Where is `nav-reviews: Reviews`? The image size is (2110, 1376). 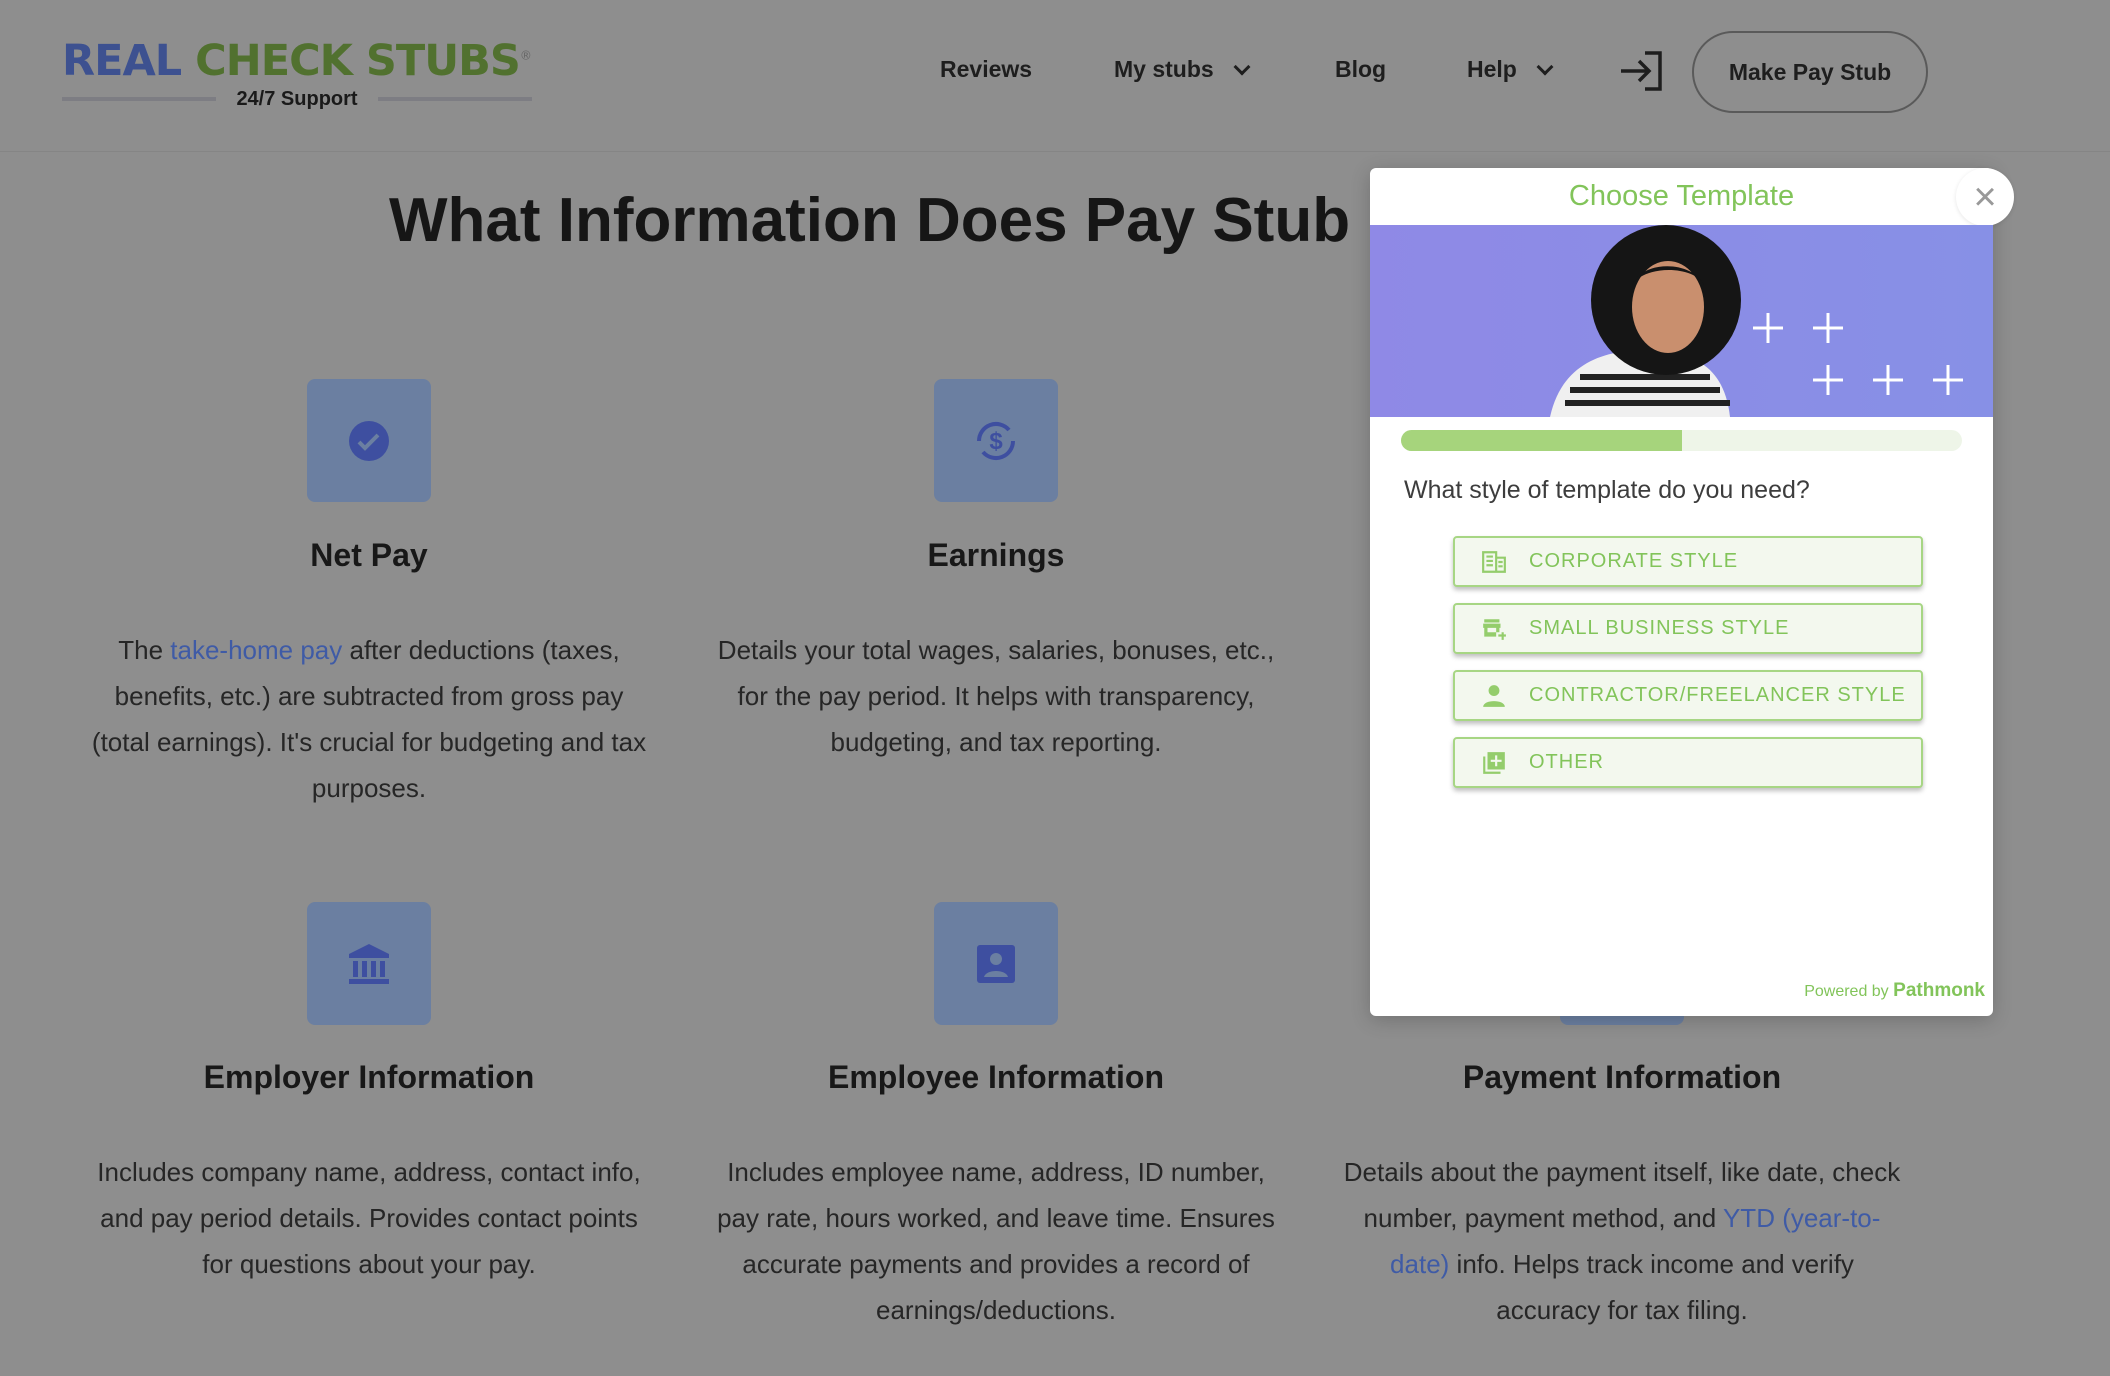 nav-reviews: Reviews is located at coordinates (986, 69).